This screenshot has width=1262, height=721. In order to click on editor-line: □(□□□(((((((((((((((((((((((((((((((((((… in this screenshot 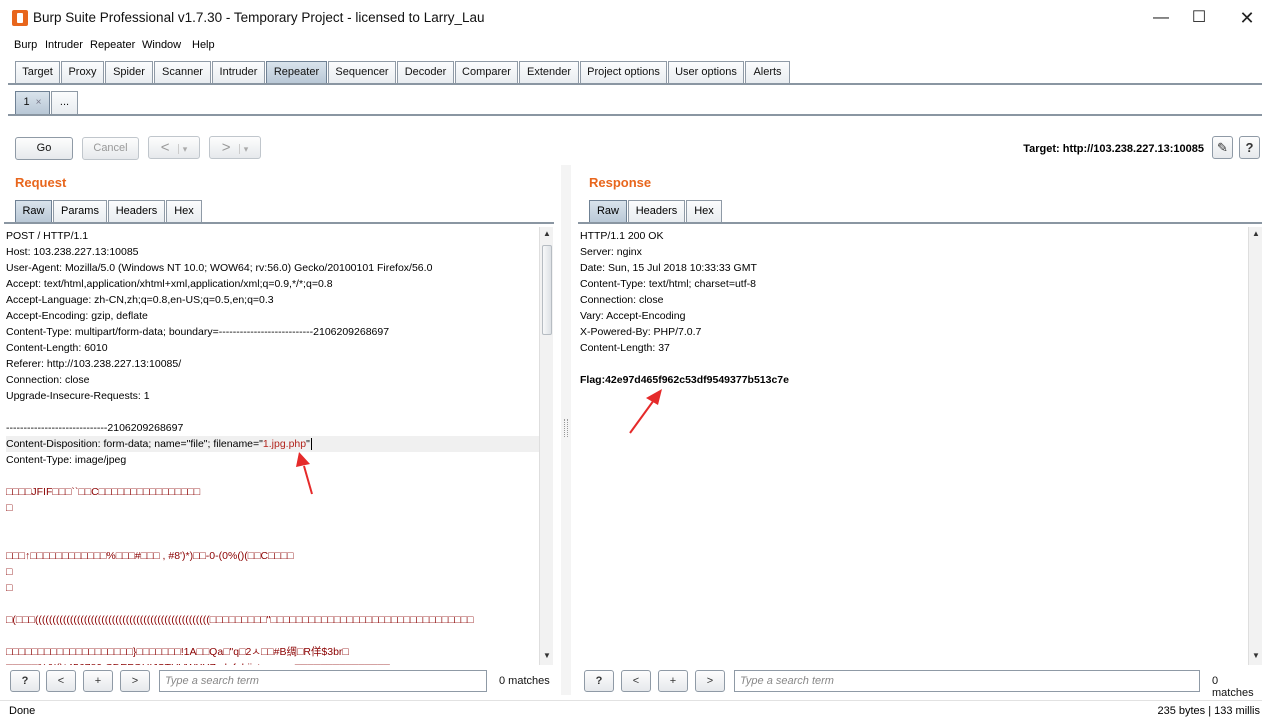, I will do `click(240, 620)`.